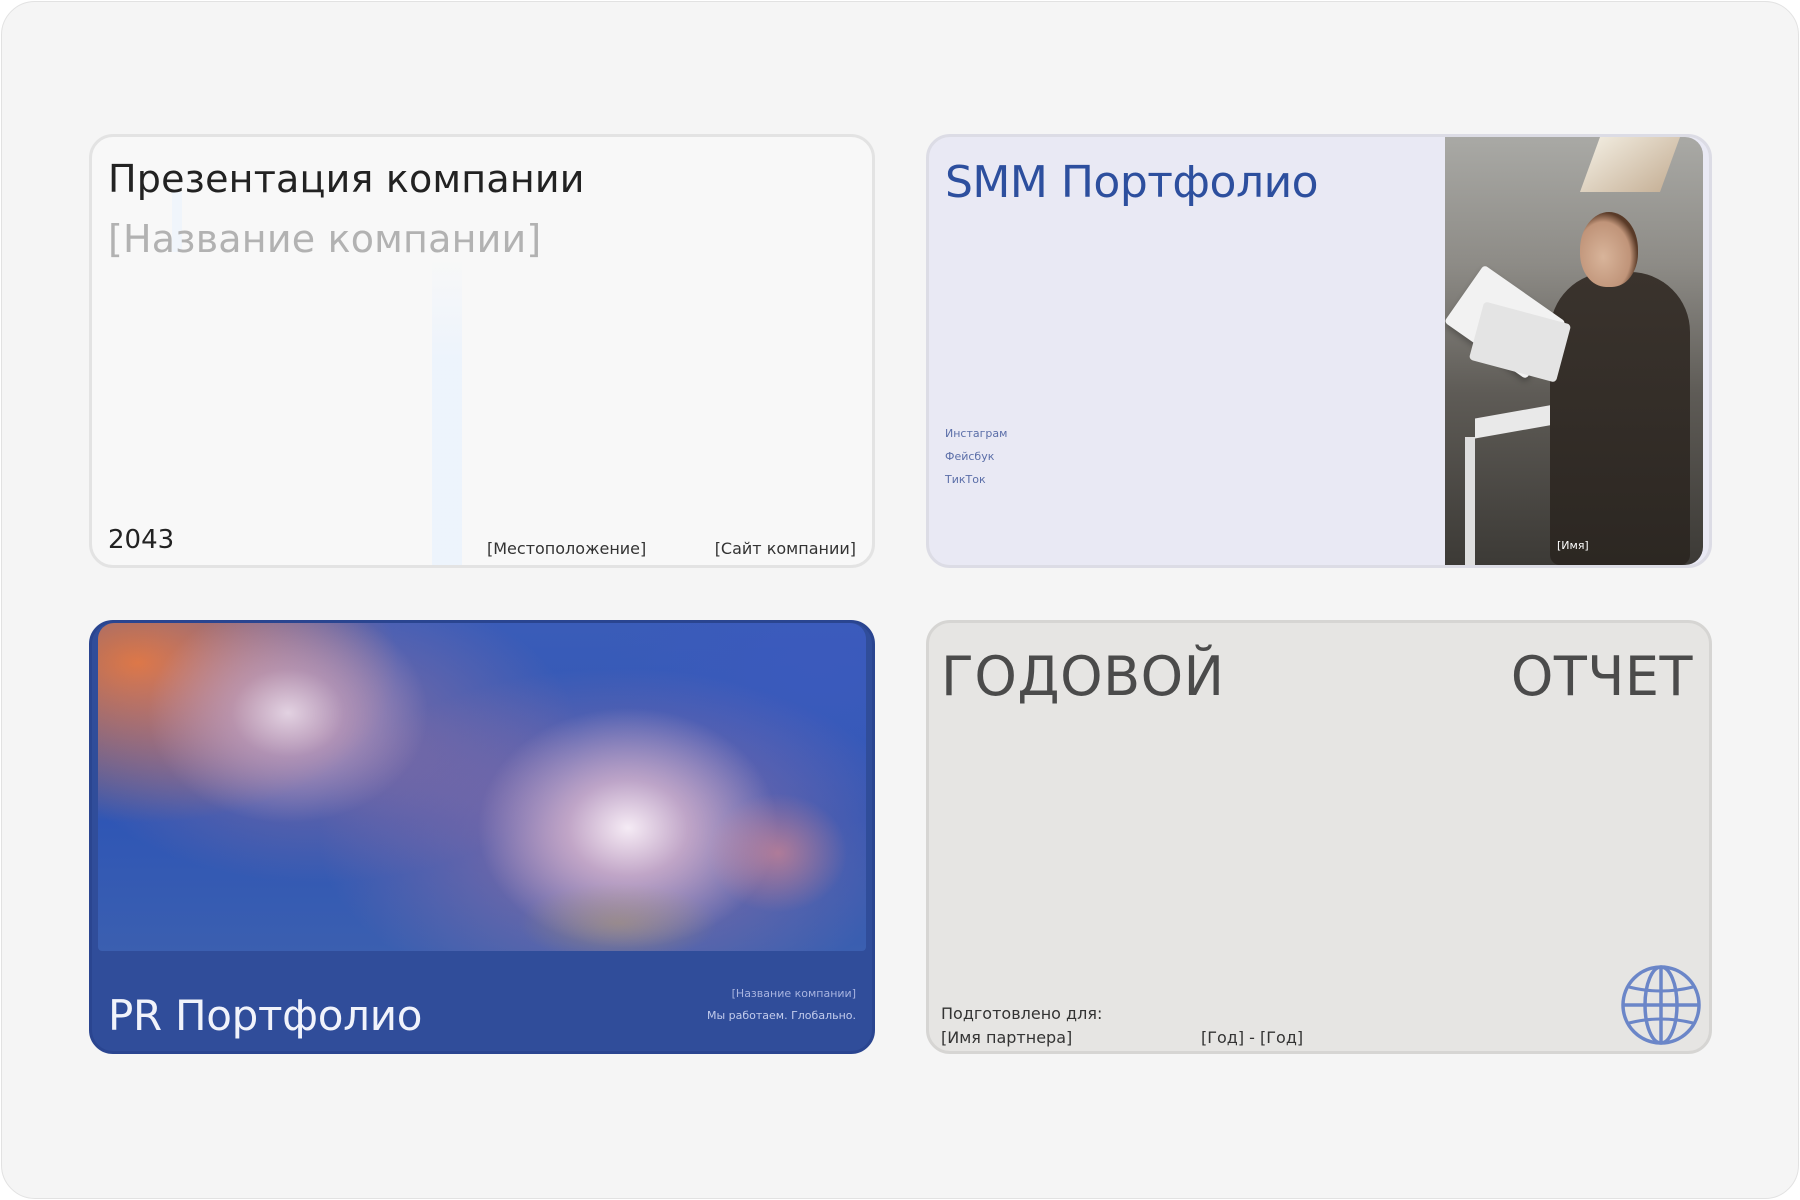 The image size is (1800, 1200). Describe the element at coordinates (265, 1015) in the screenshot. I see `card-title: PR Портфолио` at that location.